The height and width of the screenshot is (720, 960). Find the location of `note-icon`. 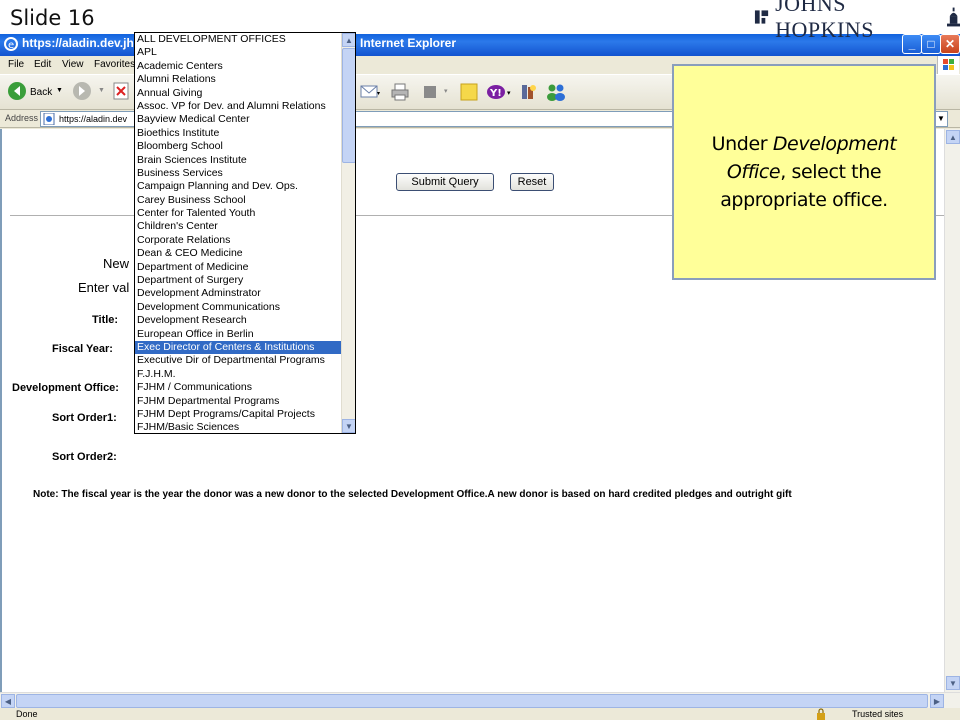

note-icon is located at coordinates (469, 92).